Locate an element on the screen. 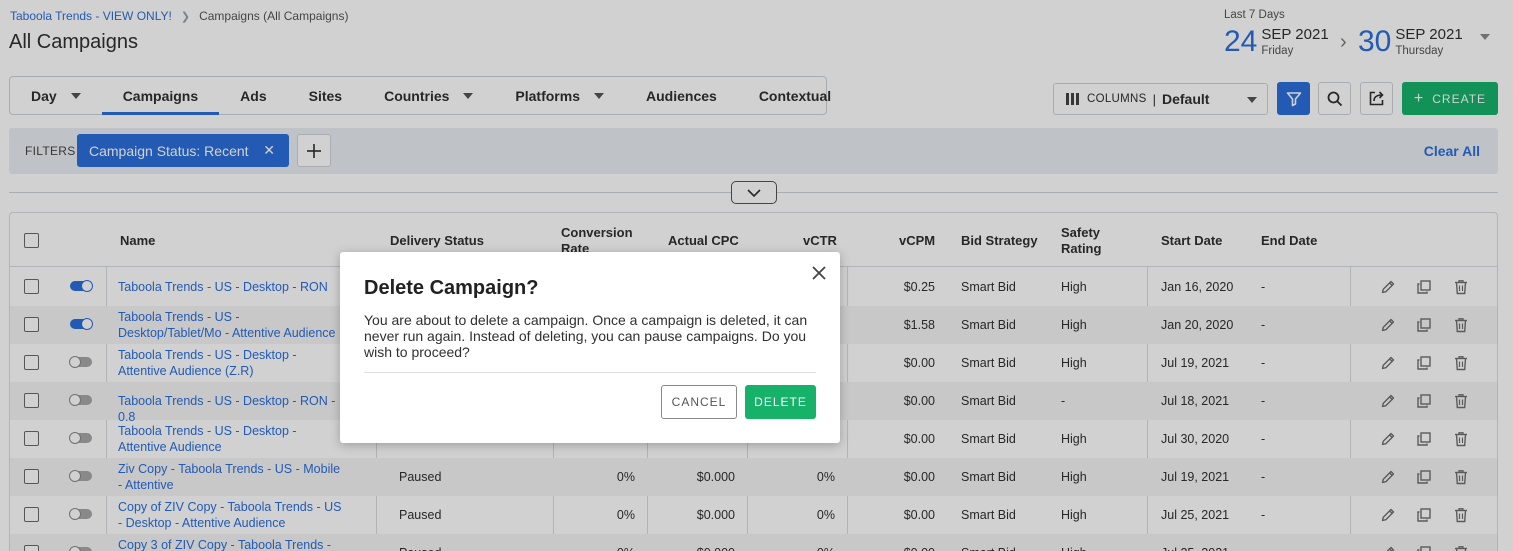 Image resolution: width=1513 pixels, height=551 pixels. dialog-title: Delete Campaign? is located at coordinates (451, 288).